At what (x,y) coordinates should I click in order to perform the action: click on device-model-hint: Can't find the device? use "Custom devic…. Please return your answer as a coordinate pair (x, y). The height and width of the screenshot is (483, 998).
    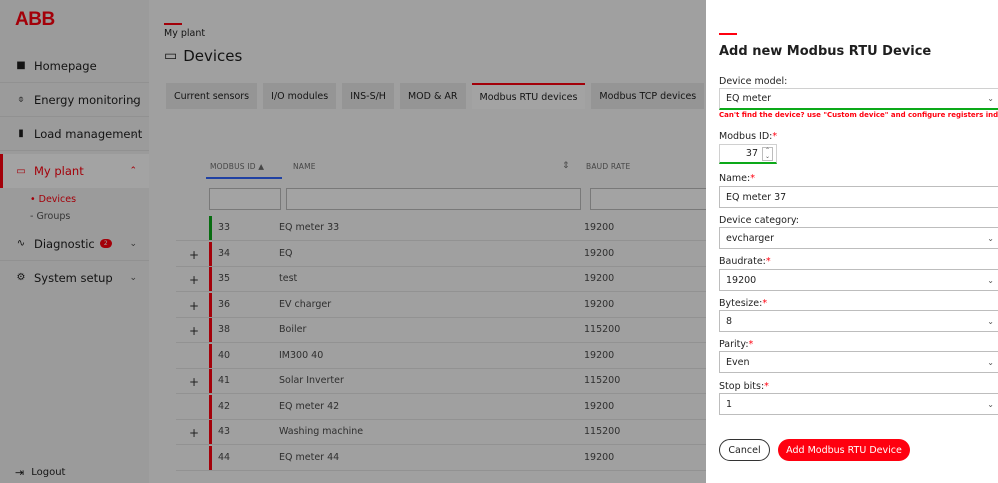
    Looking at the image, I should click on (858, 115).